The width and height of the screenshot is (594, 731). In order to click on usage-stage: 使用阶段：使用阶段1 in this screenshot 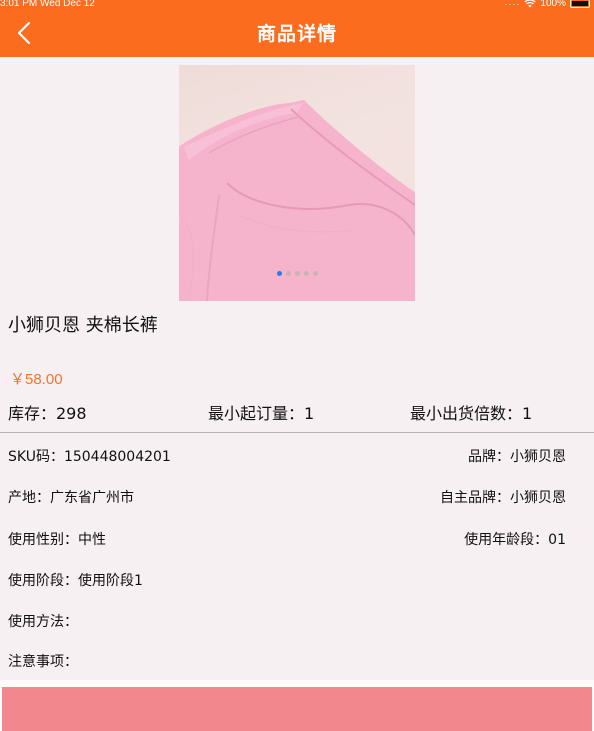, I will do `click(75, 581)`.